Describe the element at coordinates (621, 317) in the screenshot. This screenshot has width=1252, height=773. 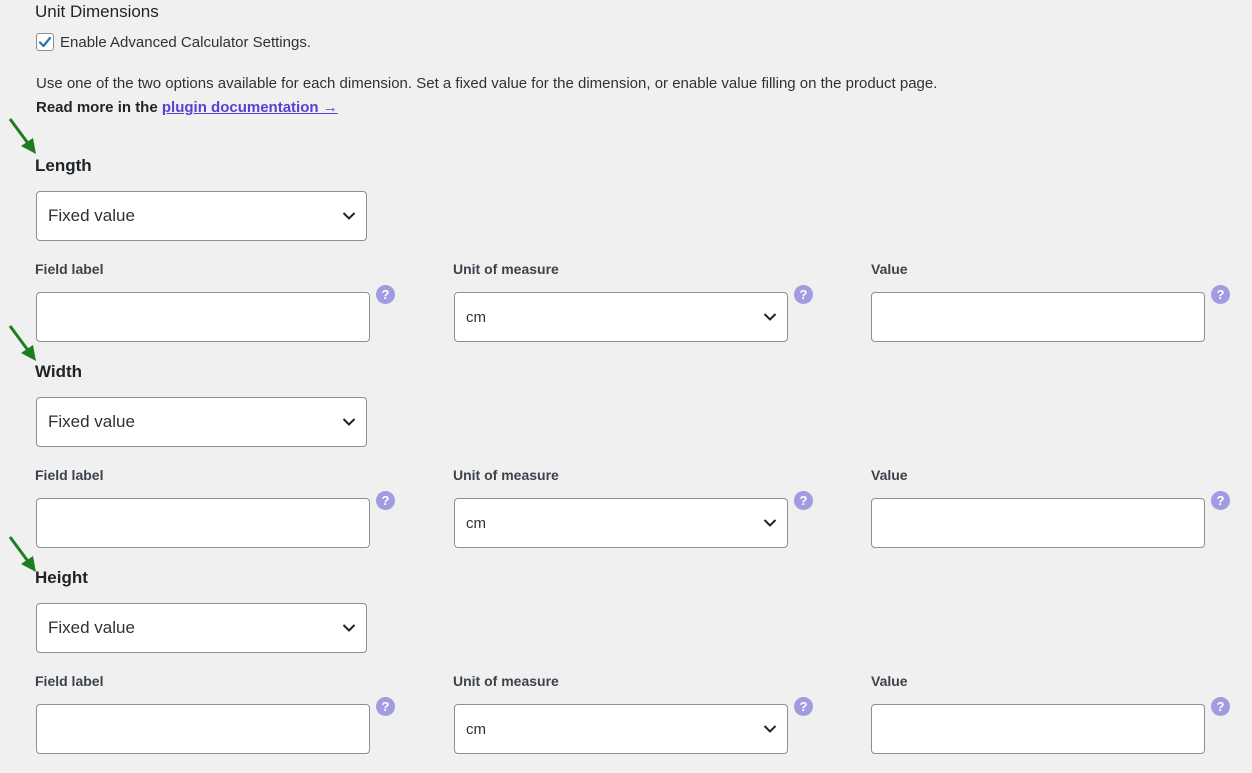
I see `length-unit-select: cm` at that location.